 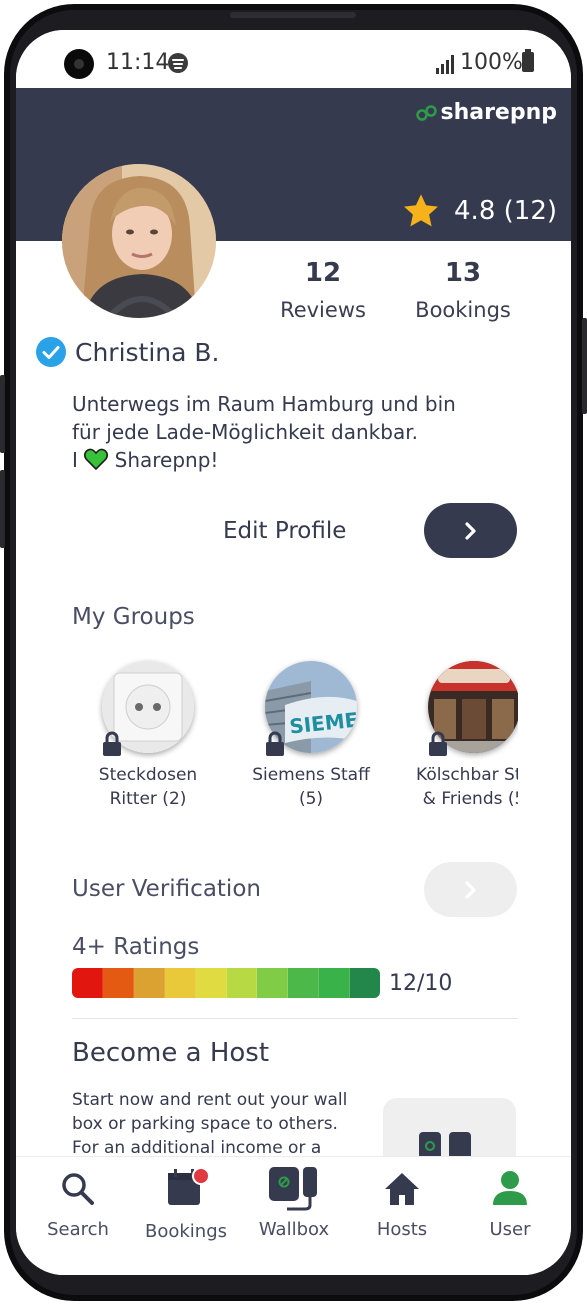 What do you see at coordinates (166, 460) in the screenshot?
I see `bio-suffix: Sharepnp!` at bounding box center [166, 460].